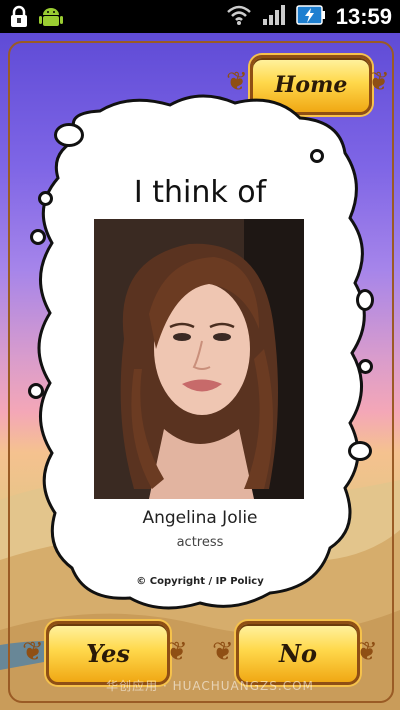  I want to click on no-button: No, so click(298, 653).